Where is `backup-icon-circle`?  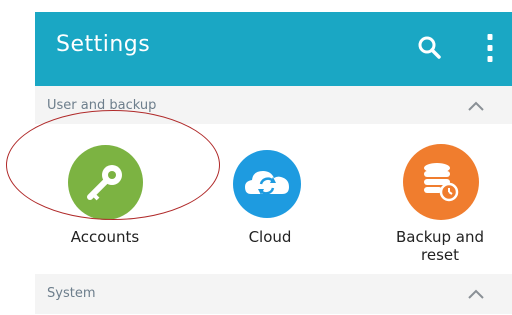 backup-icon-circle is located at coordinates (441, 182).